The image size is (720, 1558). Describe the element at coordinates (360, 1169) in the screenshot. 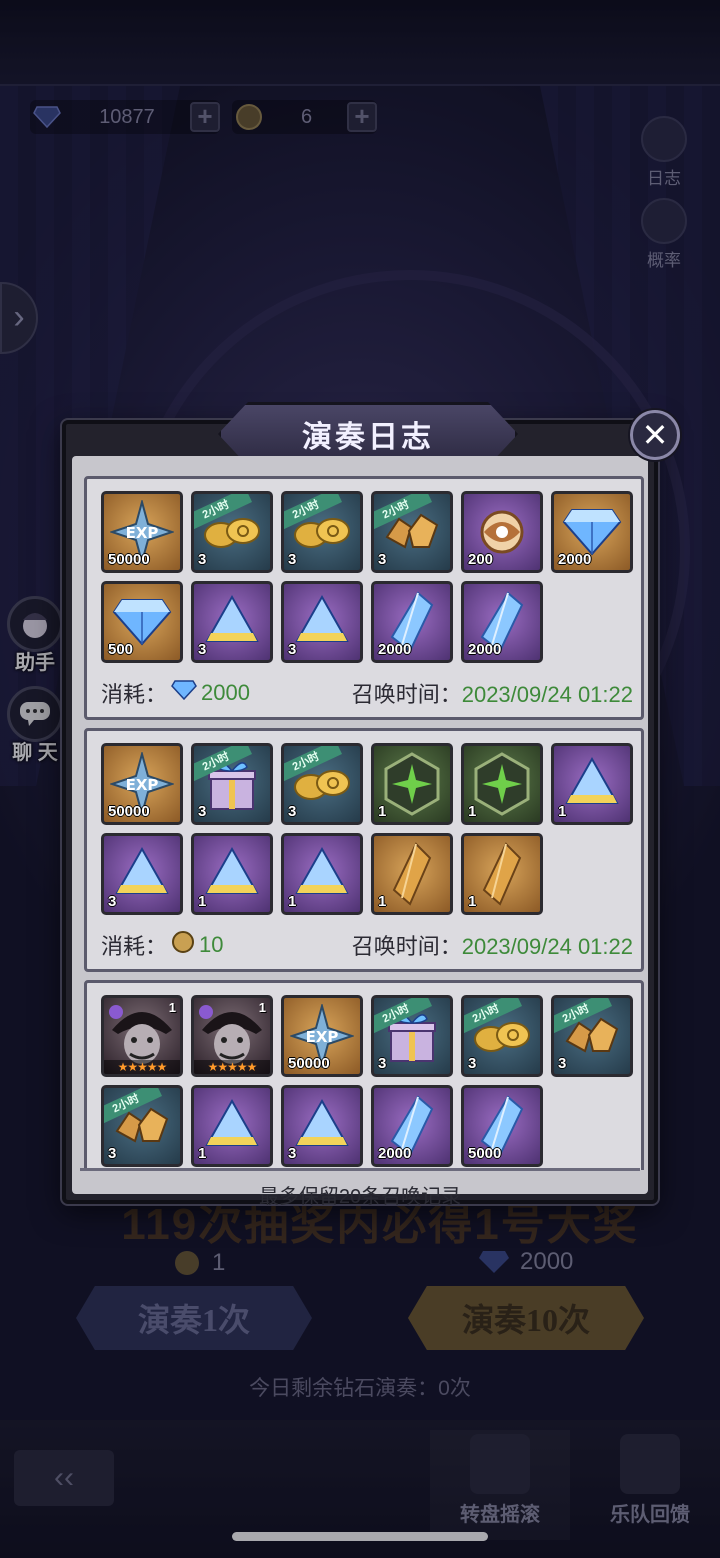

I see `list-divider` at that location.